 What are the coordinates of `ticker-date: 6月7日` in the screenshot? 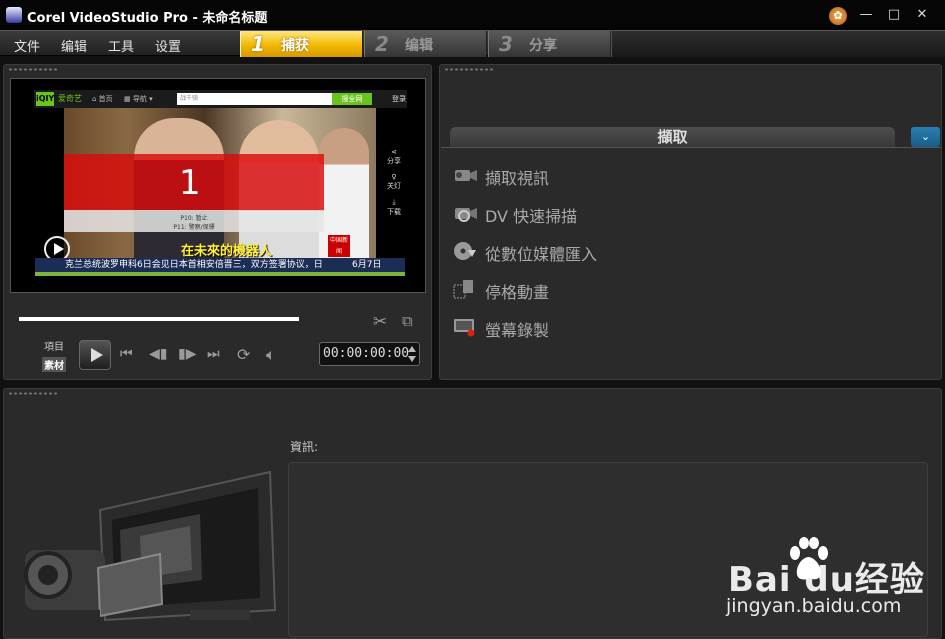 It's located at (367, 265).